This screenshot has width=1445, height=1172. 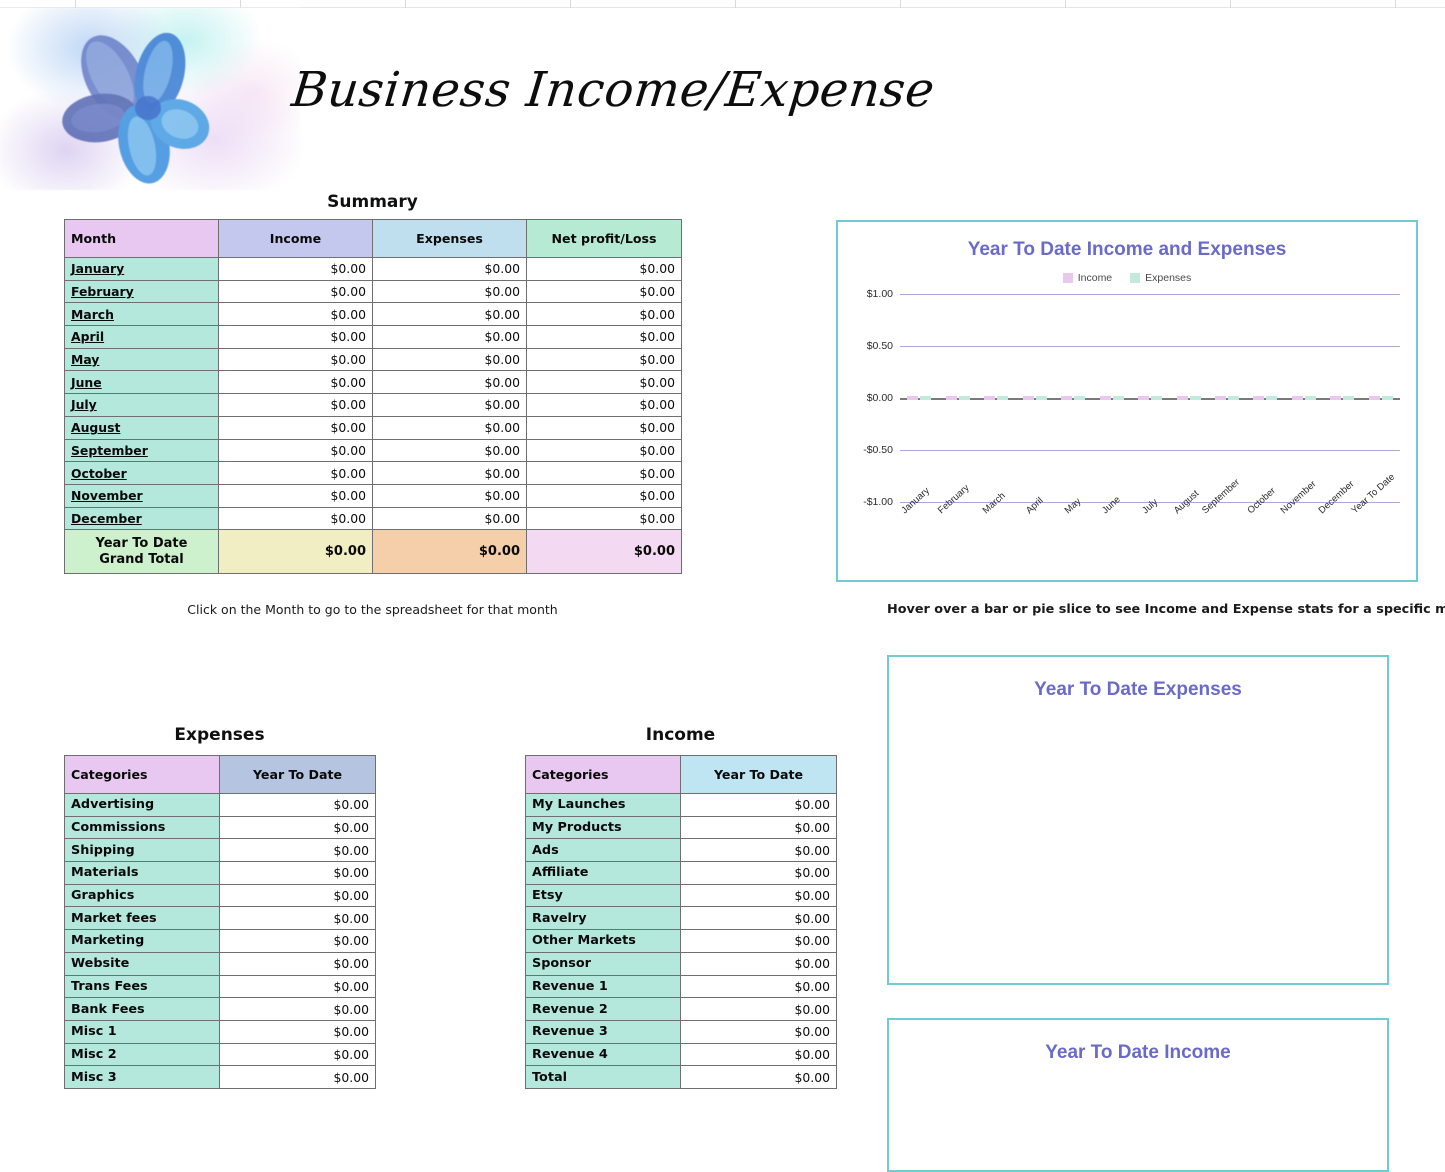 I want to click on category-name-cell: Commissions, so click(x=142, y=827).